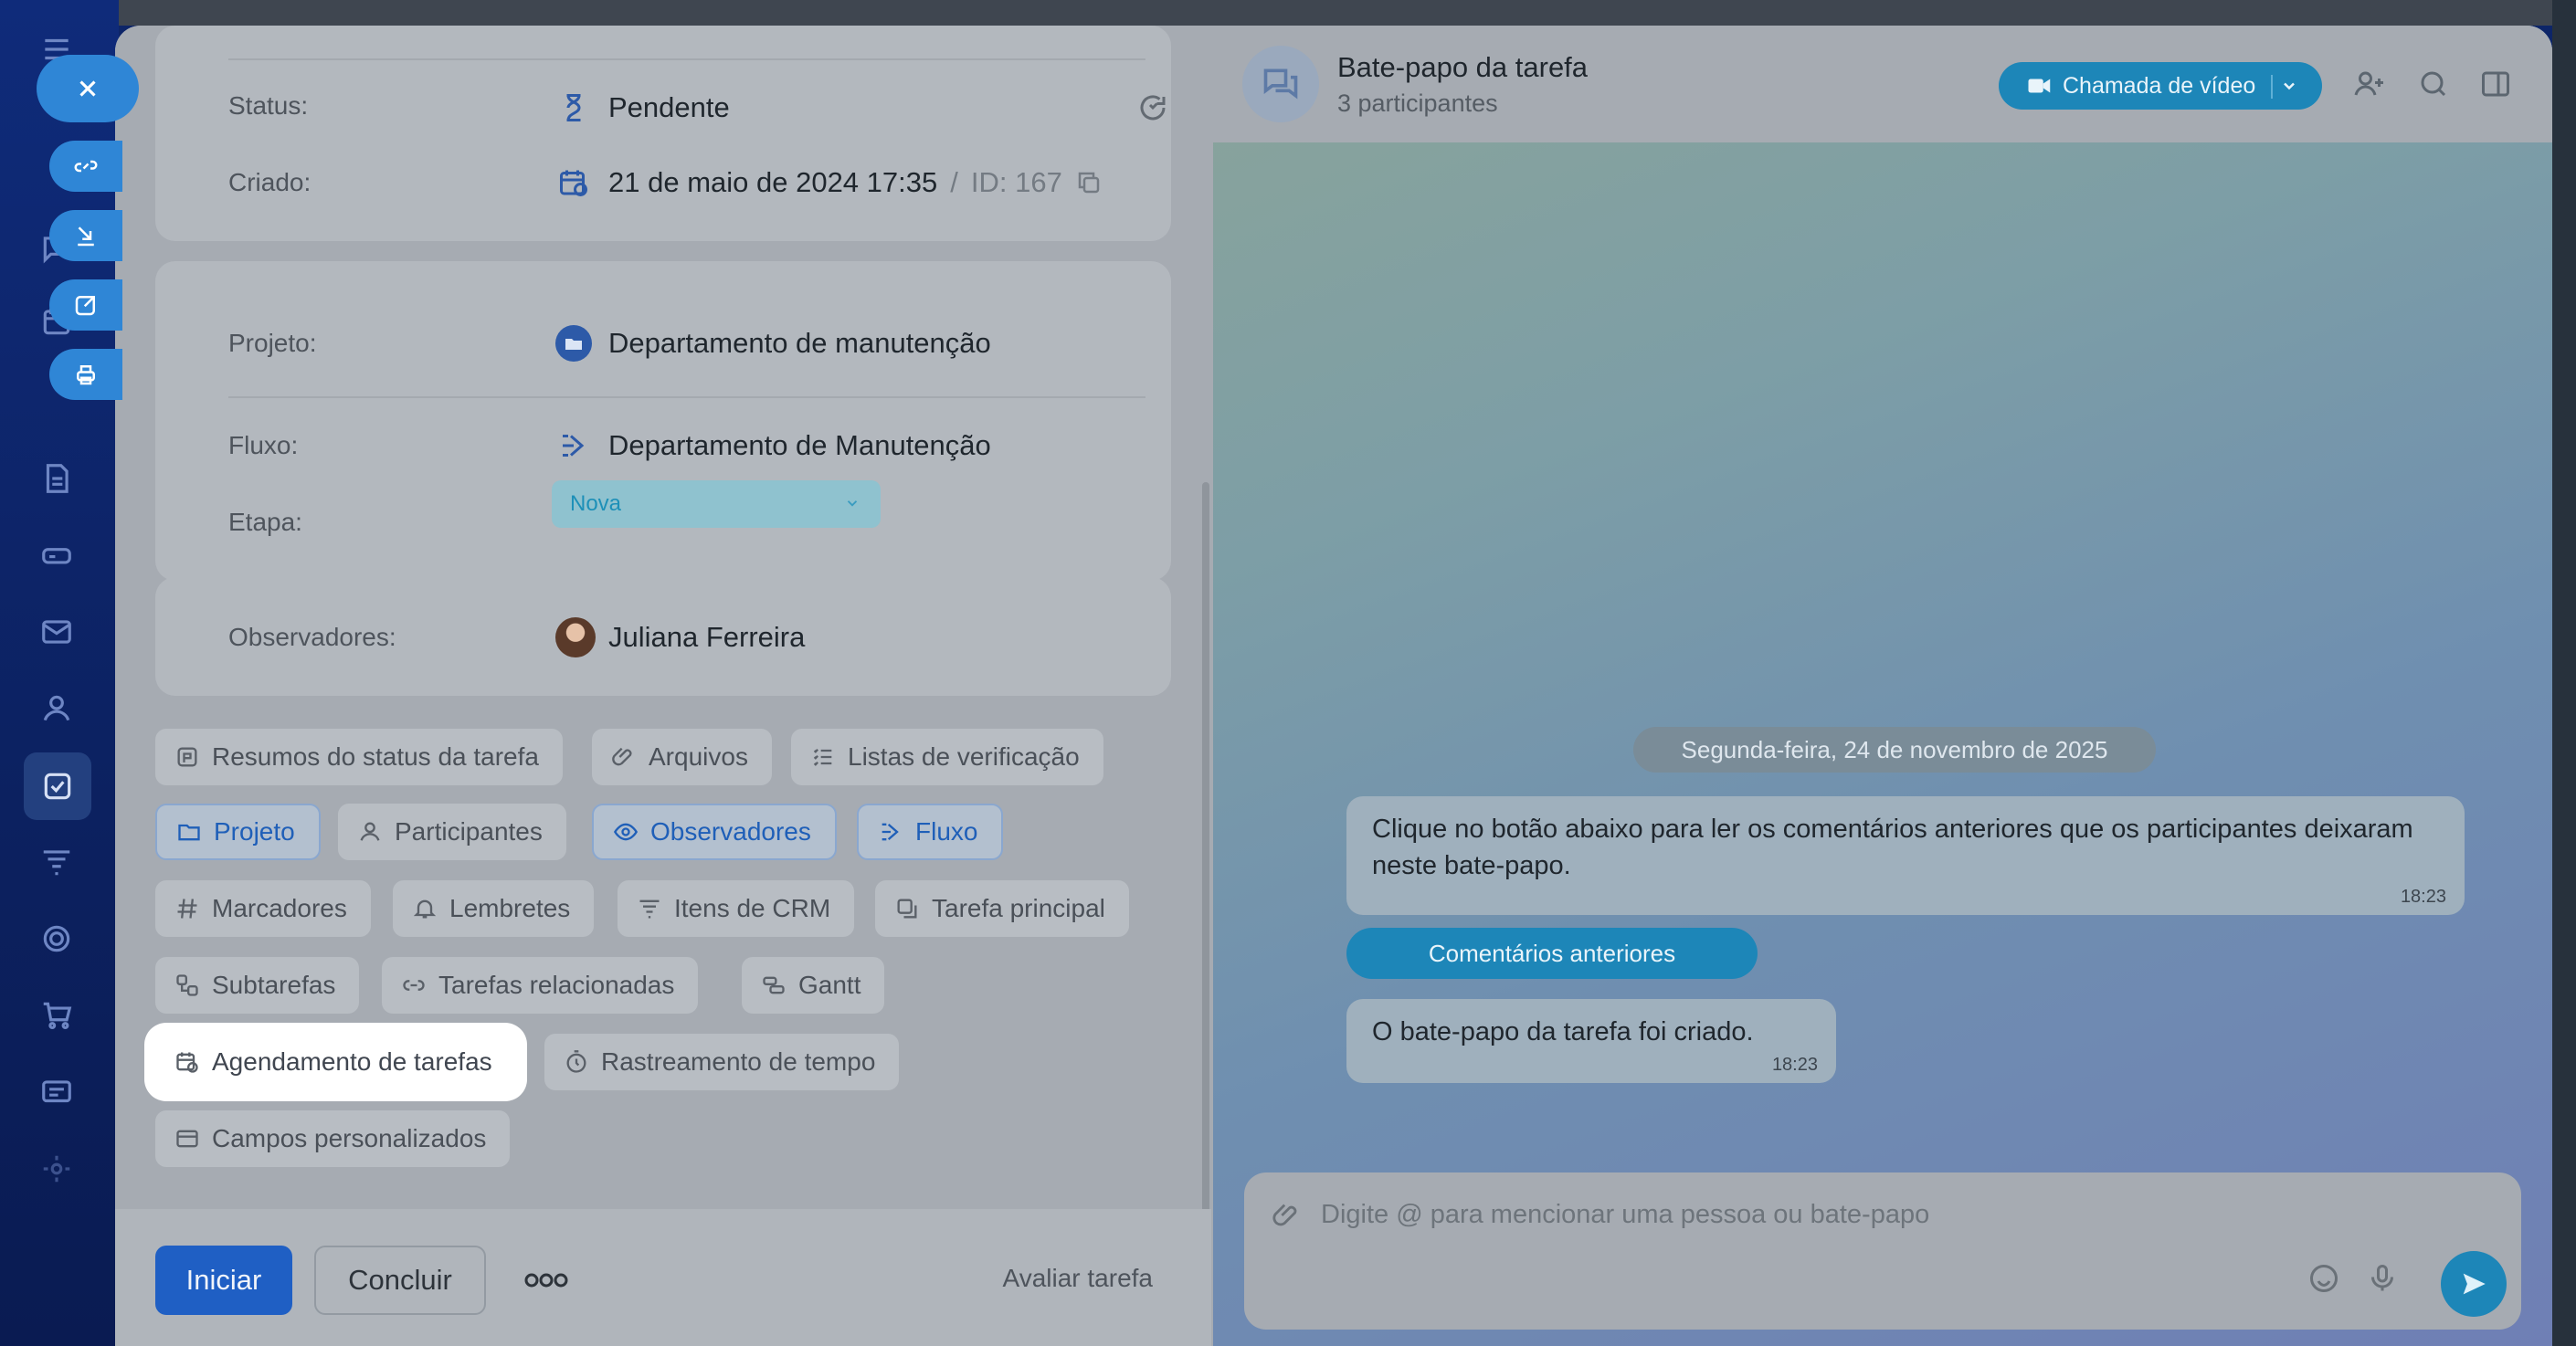 This screenshot has width=2576, height=1346. Describe the element at coordinates (813, 985) in the screenshot. I see `chip-gantt: Gantt` at that location.